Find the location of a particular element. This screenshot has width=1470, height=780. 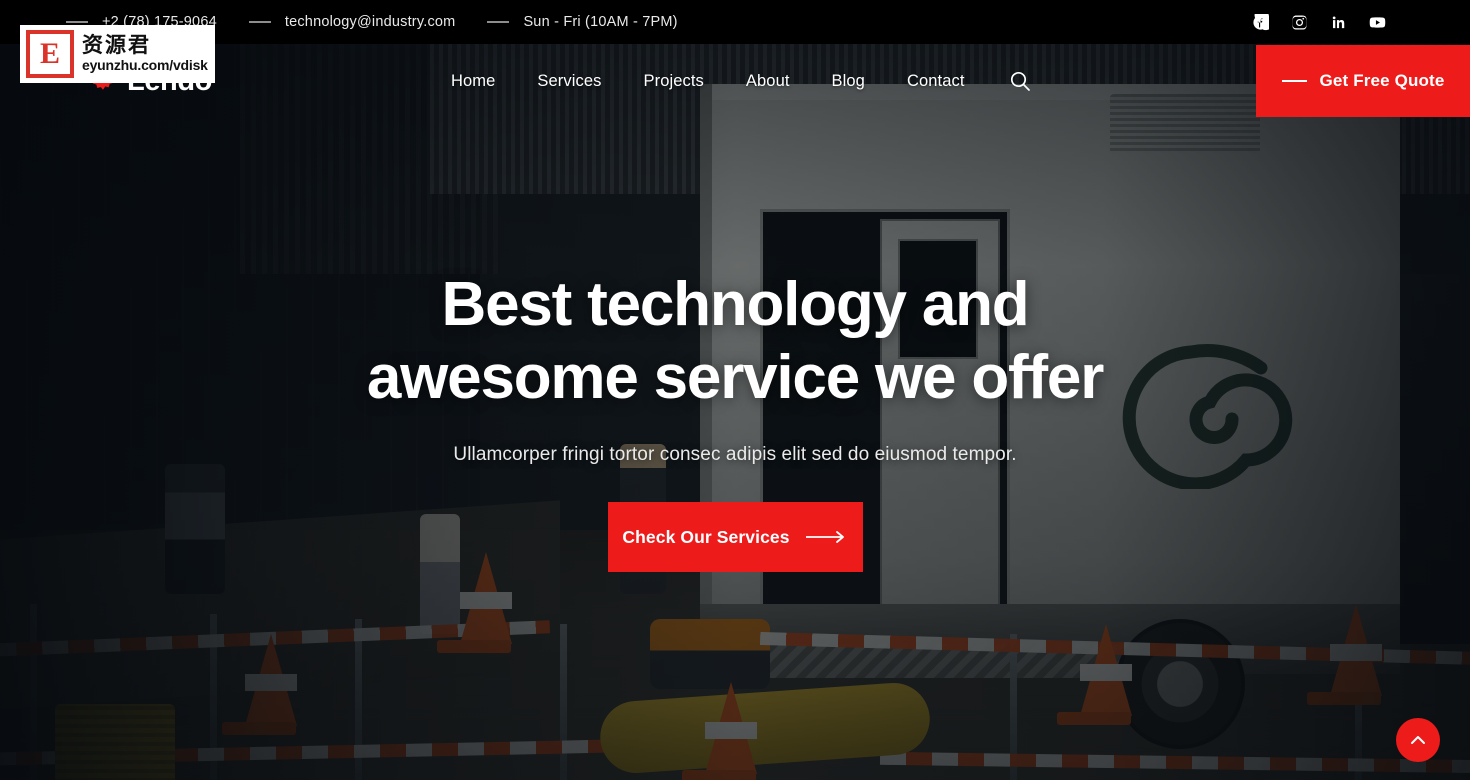

social-link-youtube is located at coordinates (1377, 22).